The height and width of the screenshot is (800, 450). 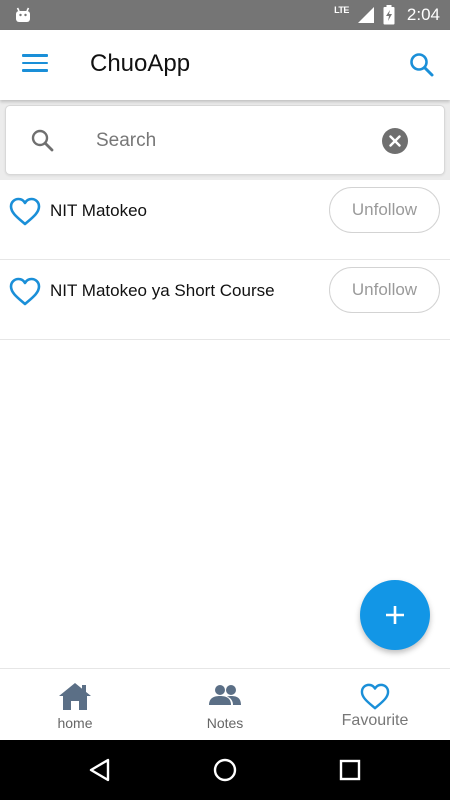 What do you see at coordinates (225, 723) in the screenshot?
I see `nav-label-notes: Notes` at bounding box center [225, 723].